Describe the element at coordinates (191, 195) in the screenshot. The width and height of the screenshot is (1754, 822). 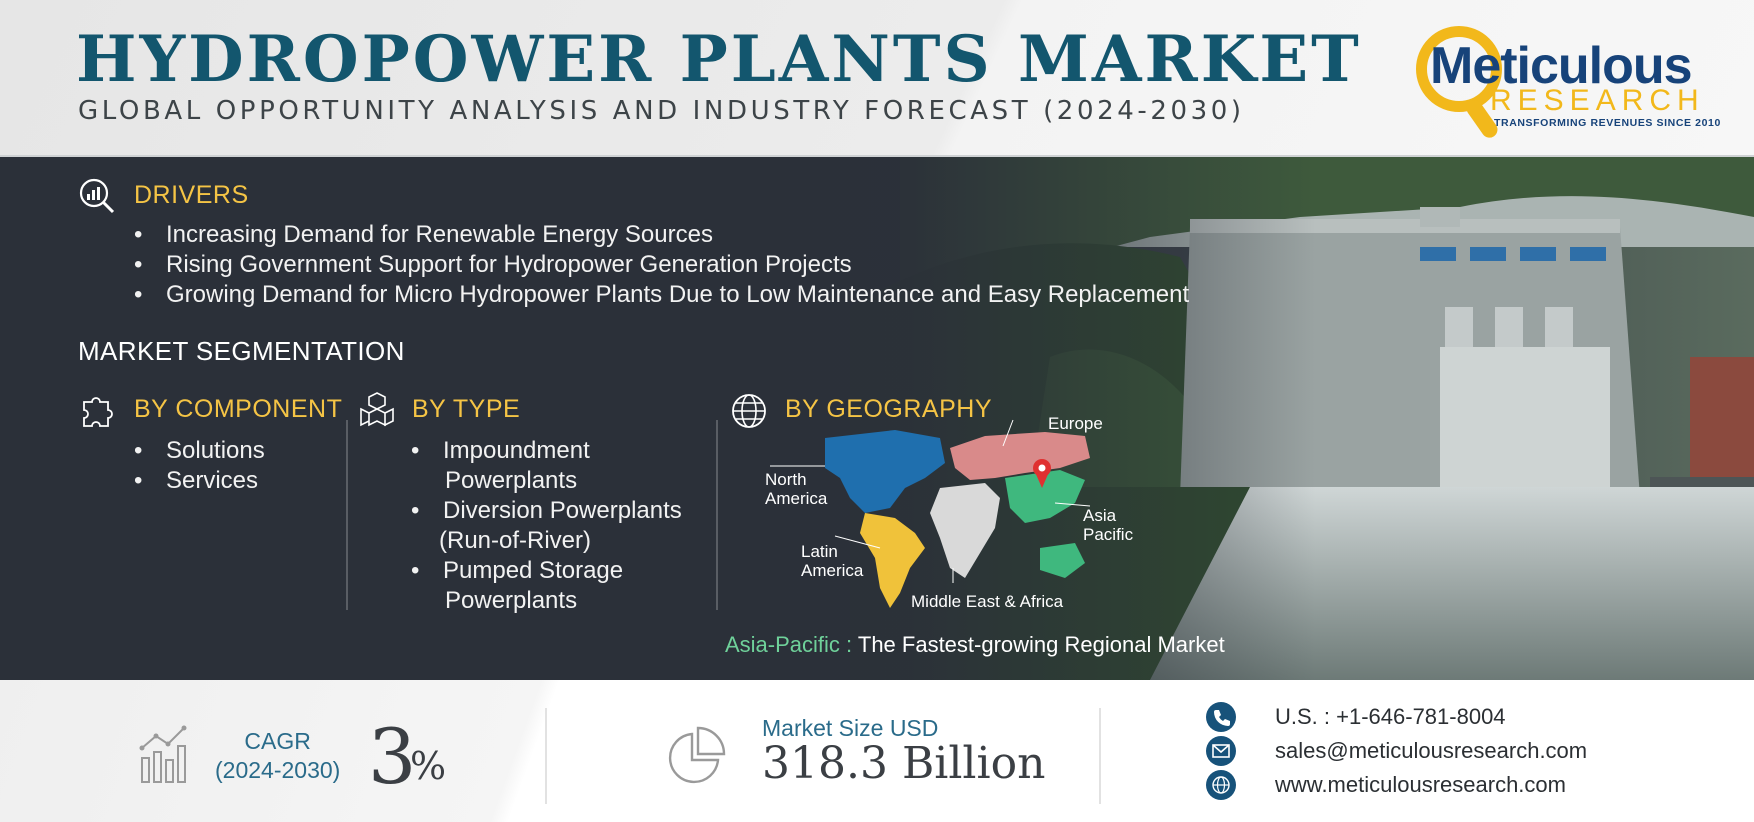
I see `drivers-heading: DRIVERS` at that location.